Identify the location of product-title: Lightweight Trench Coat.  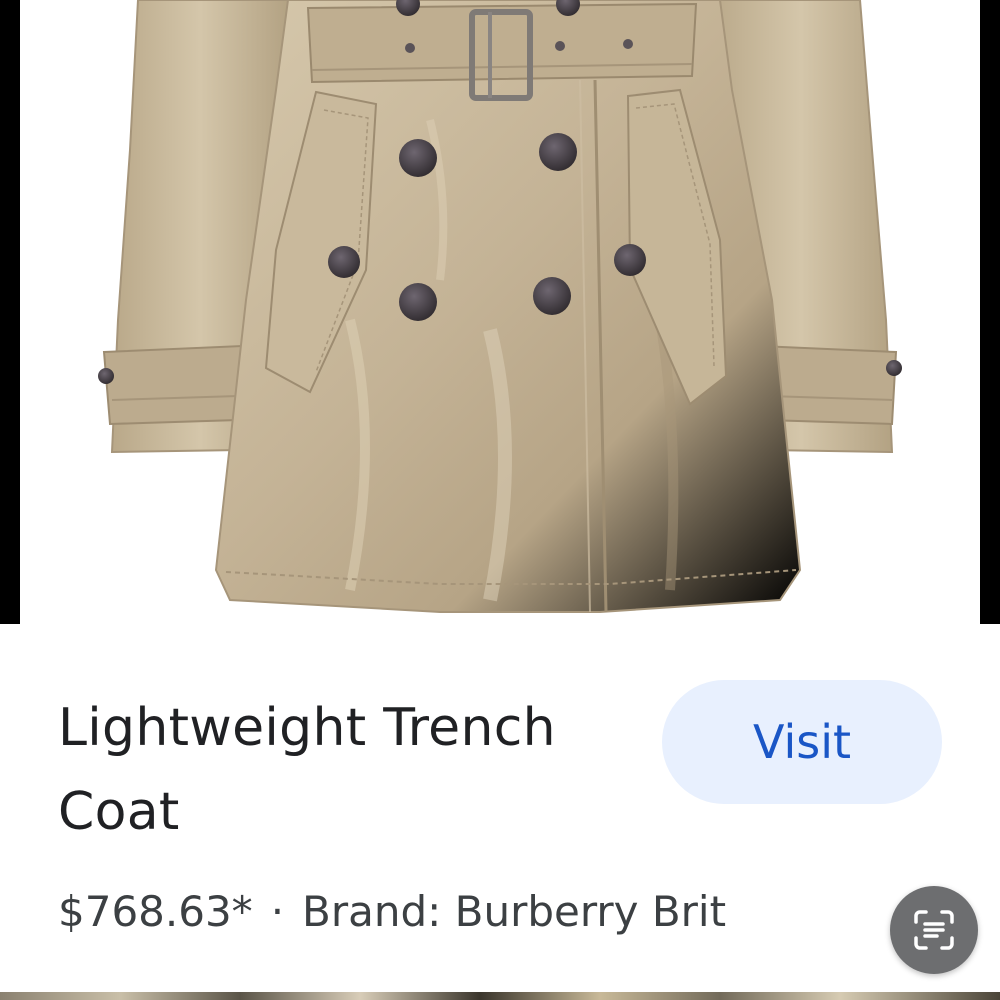
(353, 770).